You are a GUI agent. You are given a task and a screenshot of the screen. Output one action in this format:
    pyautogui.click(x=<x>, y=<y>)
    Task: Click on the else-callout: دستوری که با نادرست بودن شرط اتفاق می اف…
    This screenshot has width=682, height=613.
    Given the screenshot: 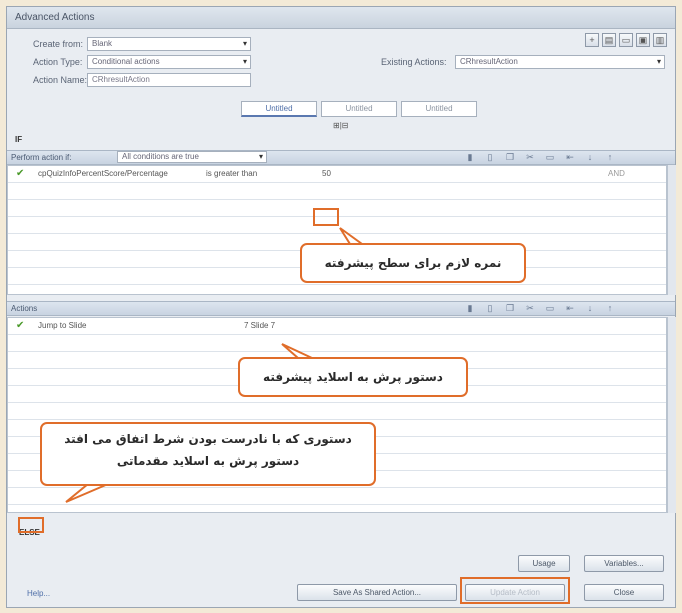 What is the action you would take?
    pyautogui.click(x=208, y=454)
    